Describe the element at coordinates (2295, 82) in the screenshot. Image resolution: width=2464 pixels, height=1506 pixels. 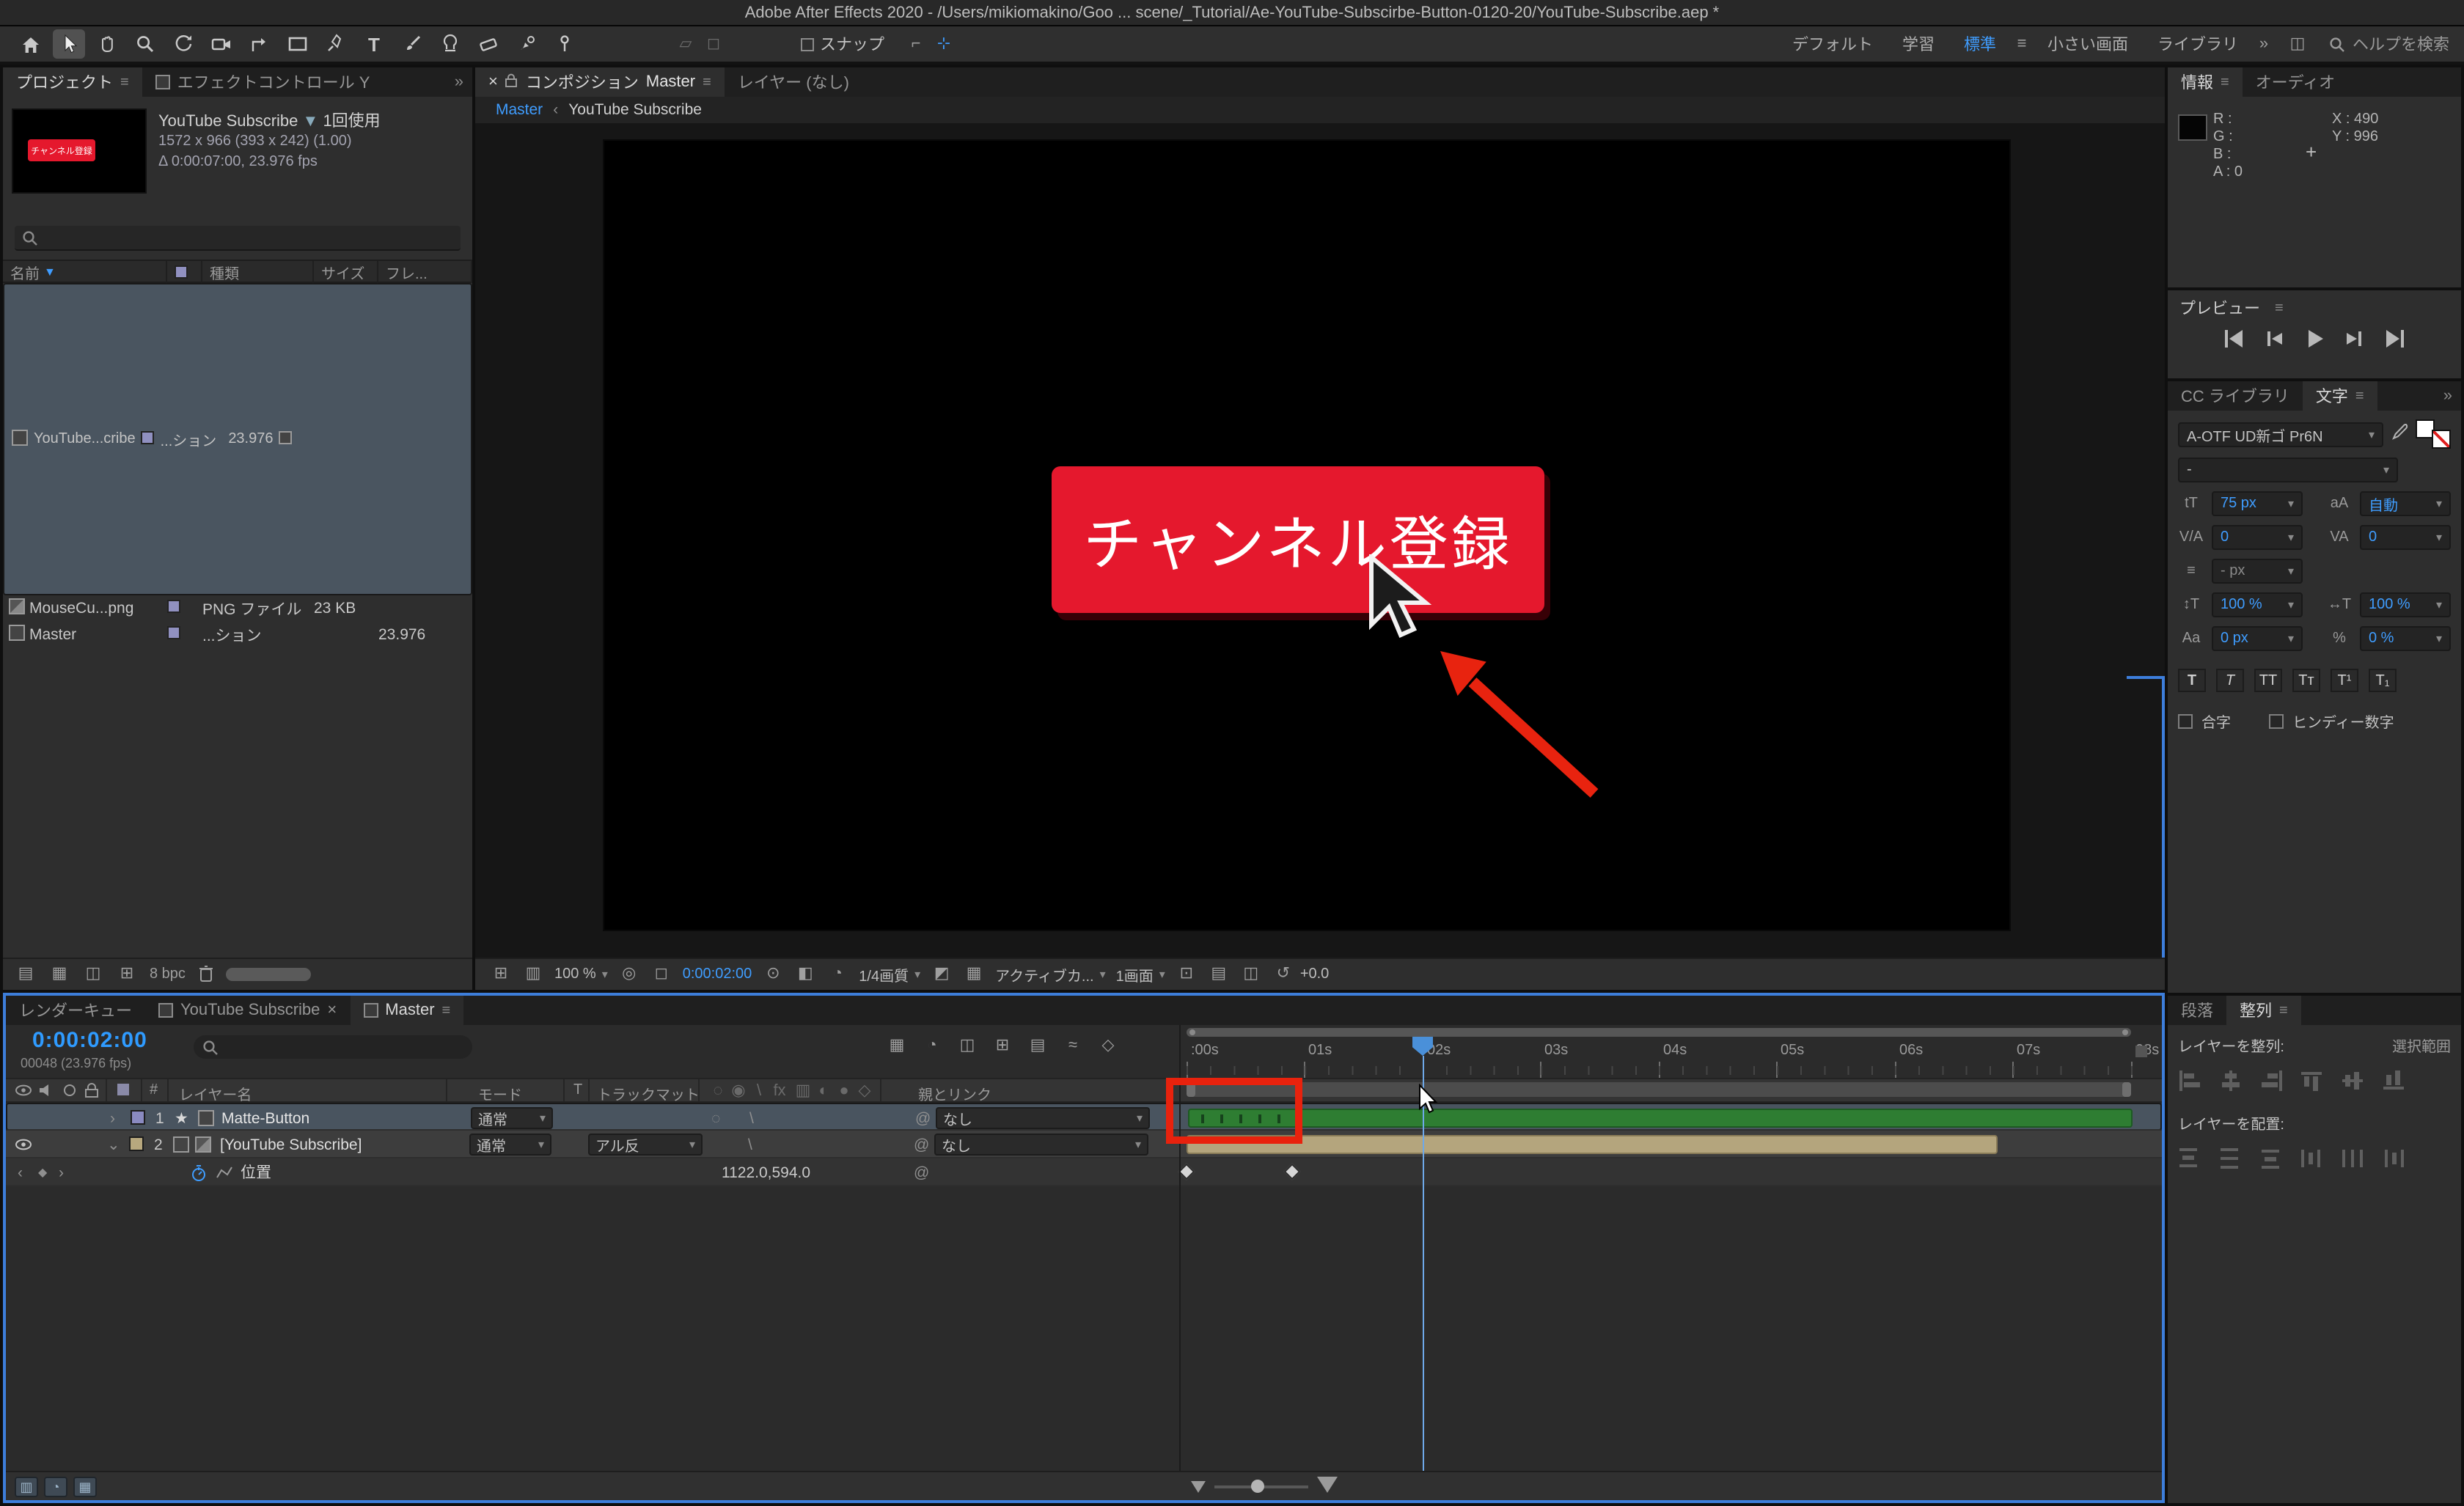
I see `tab-audio: オーディオ` at that location.